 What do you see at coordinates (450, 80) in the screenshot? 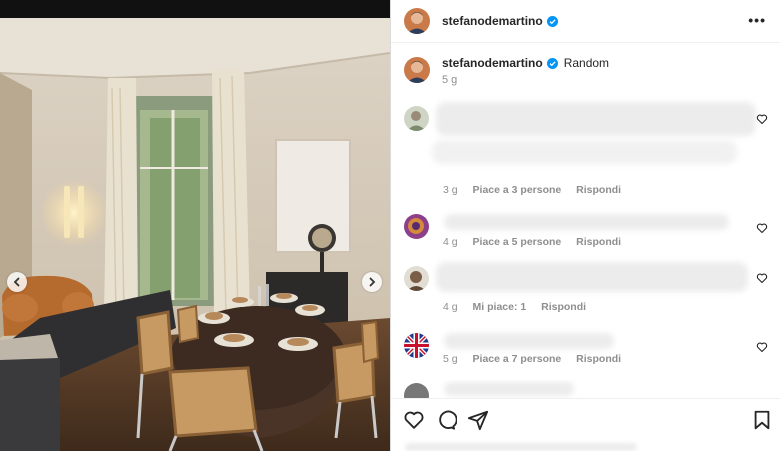
I see `post-time: 5 g` at bounding box center [450, 80].